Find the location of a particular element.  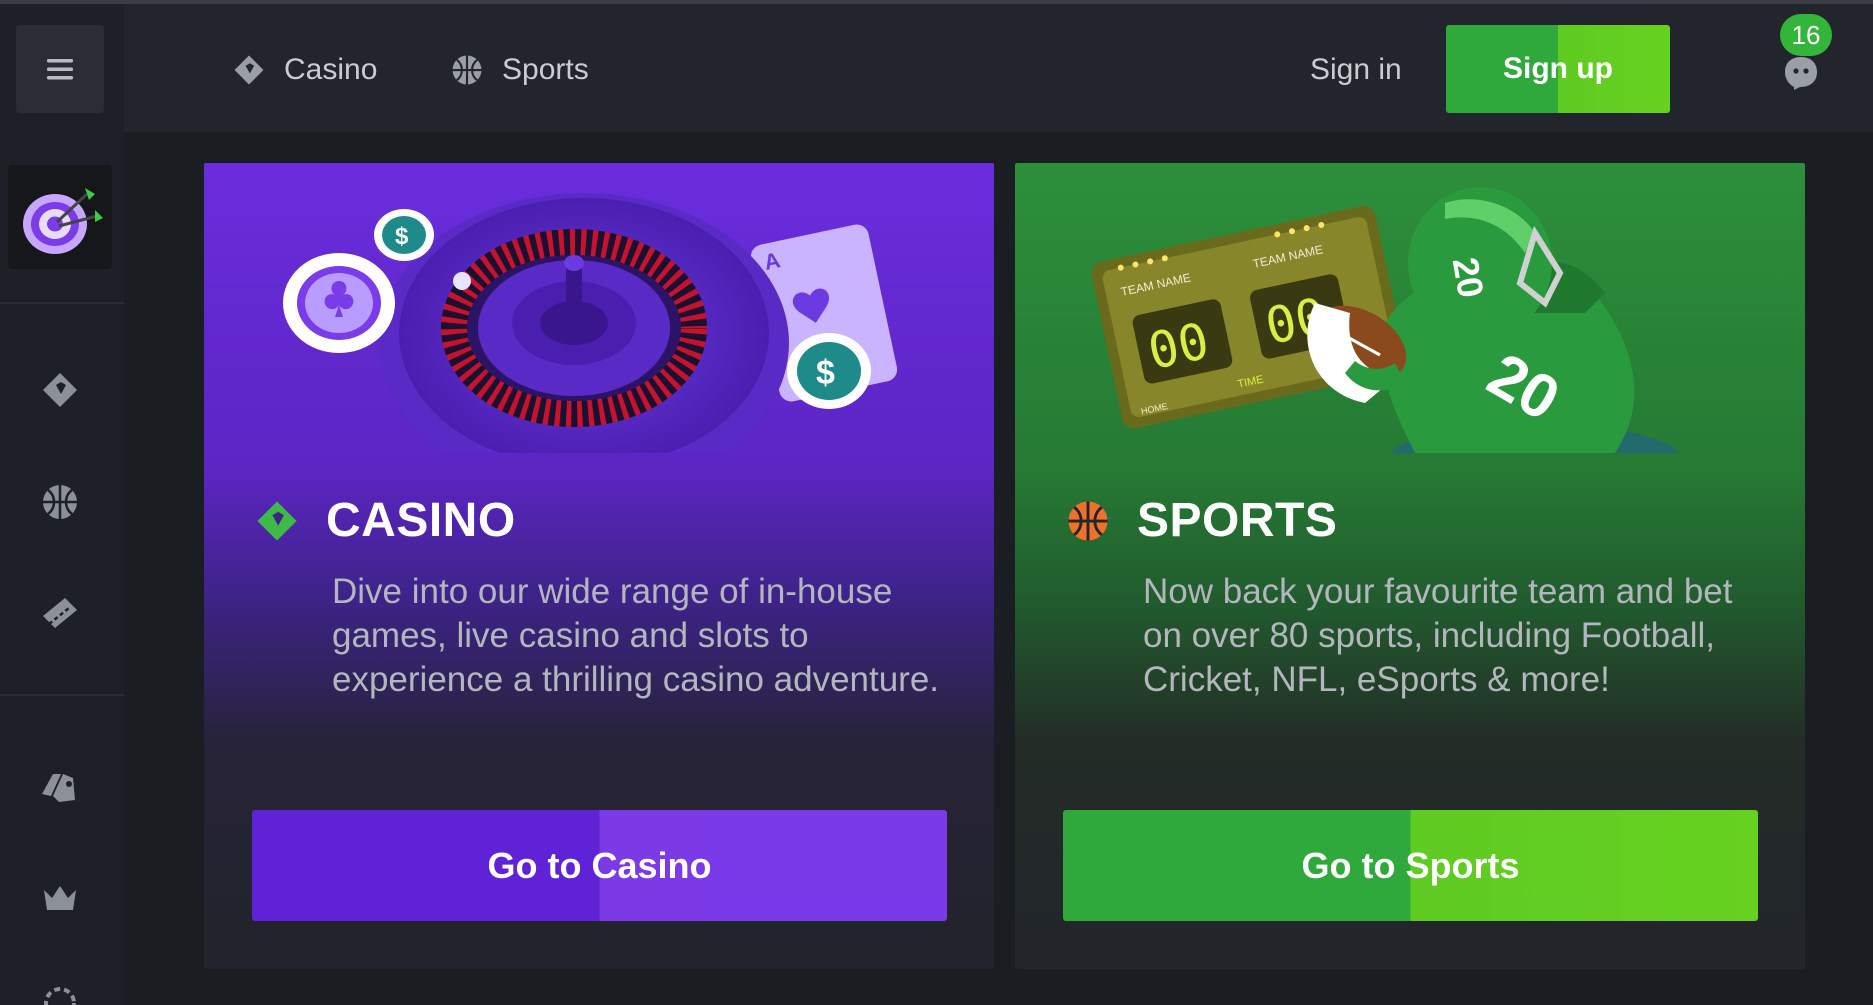

nav-casino-label: Casino is located at coordinates (331, 69).